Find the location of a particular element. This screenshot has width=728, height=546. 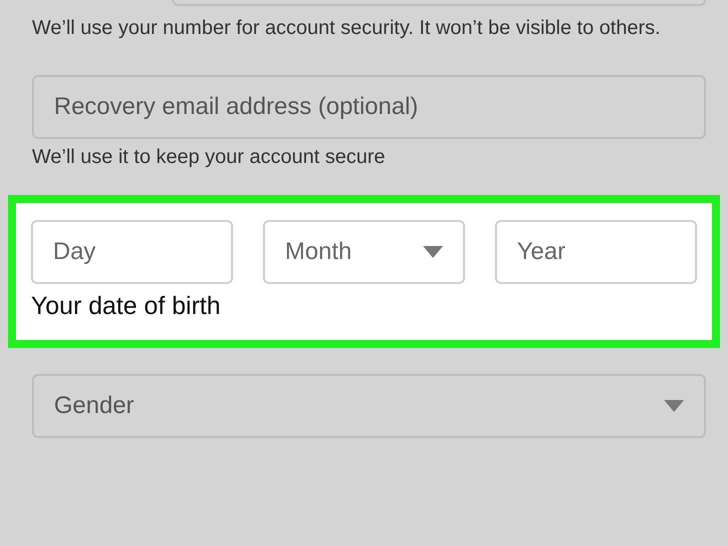

email-field: Recovery email address (optional) is located at coordinates (369, 107).